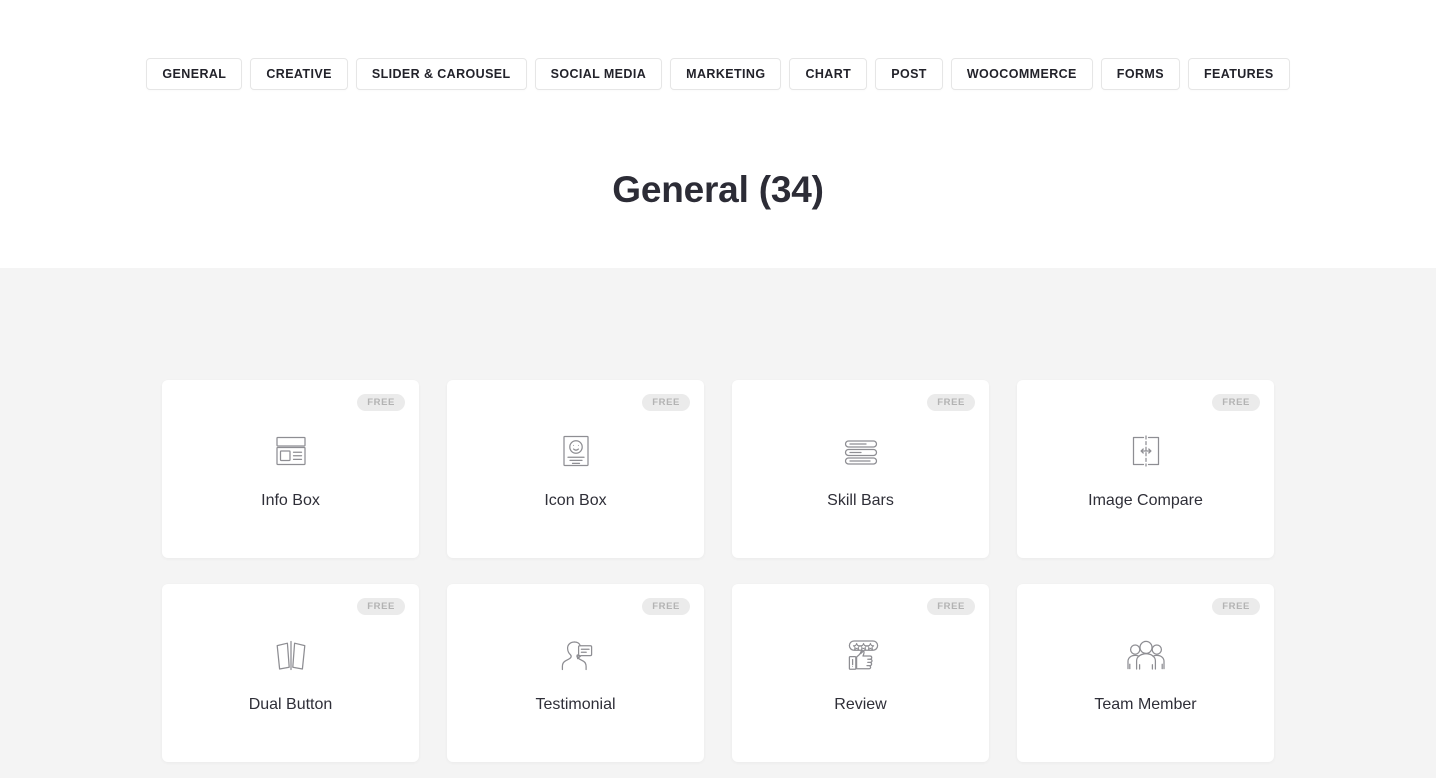 Image resolution: width=1436 pixels, height=778 pixels. I want to click on info-box-icon, so click(291, 451).